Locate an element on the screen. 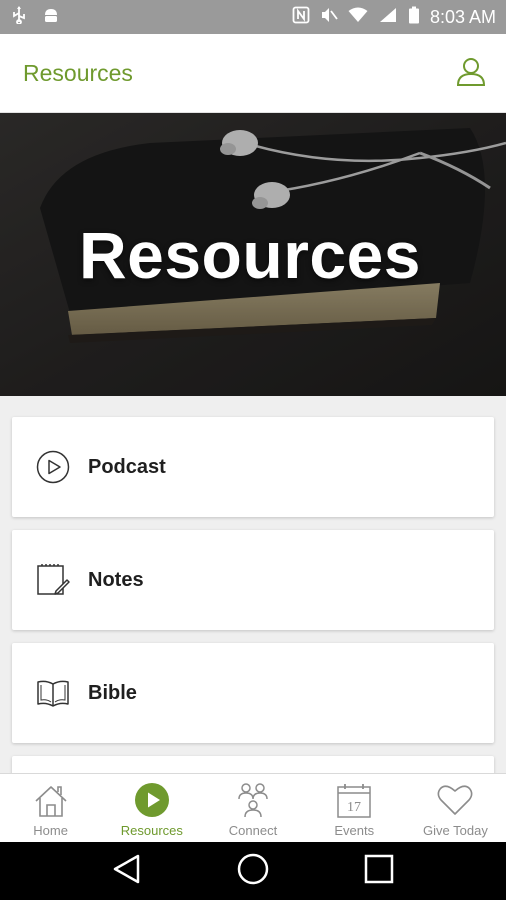 The height and width of the screenshot is (900, 506). tab-events: 17 Events is located at coordinates (354, 808).